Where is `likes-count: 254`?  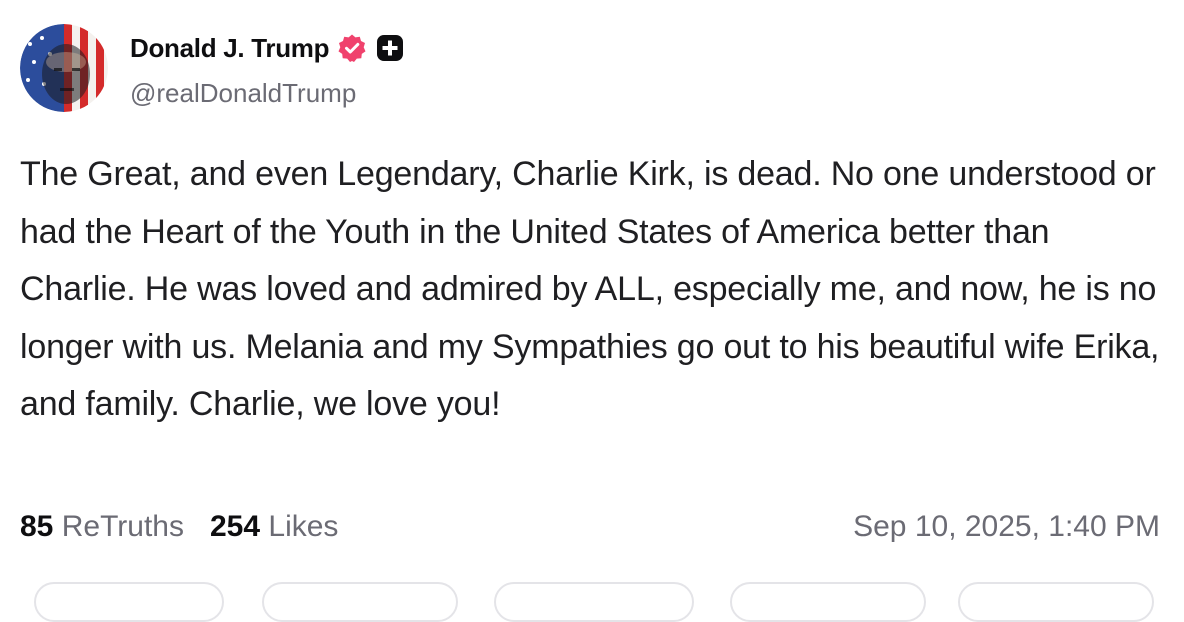
likes-count: 254 is located at coordinates (235, 526).